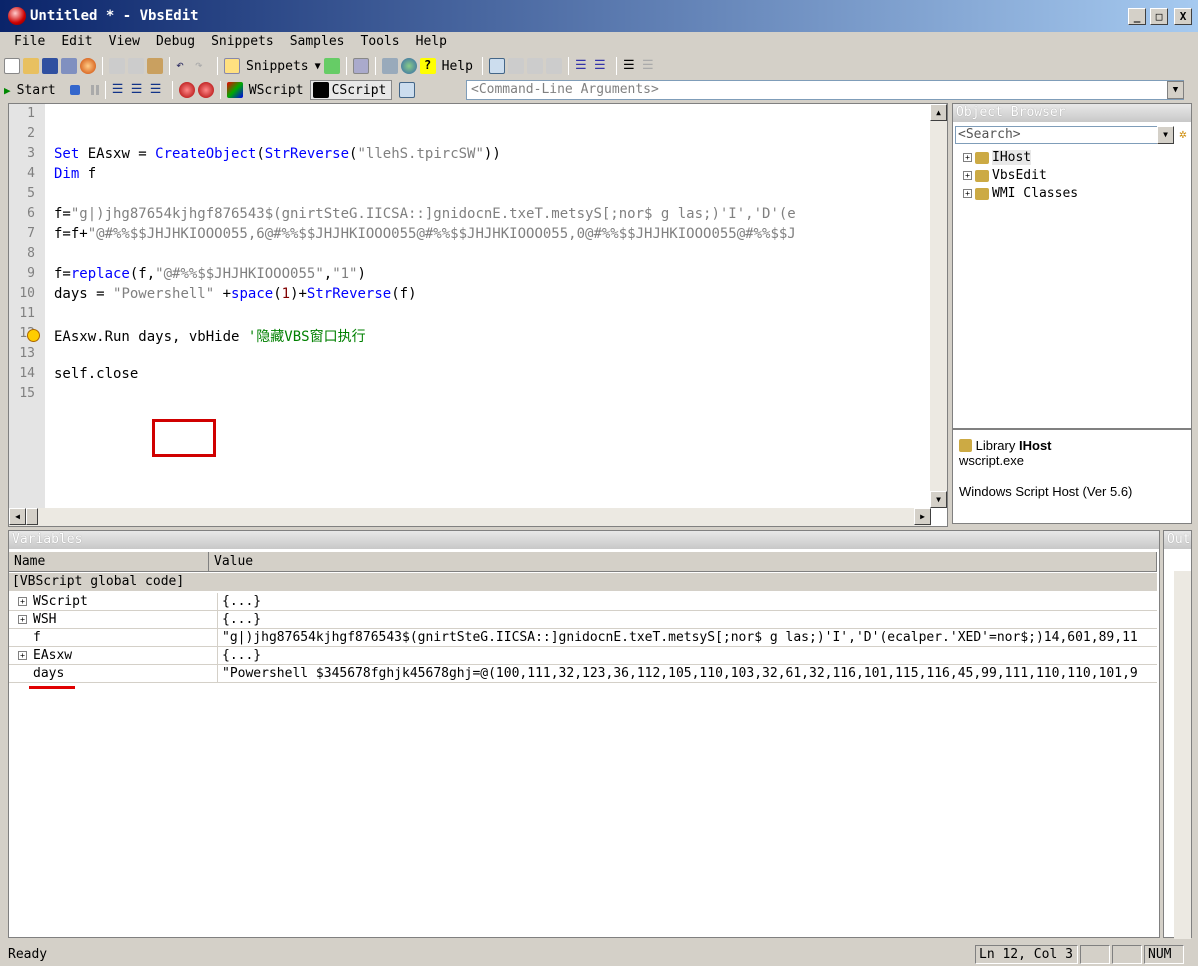  What do you see at coordinates (36, 90) in the screenshot?
I see `start-button: Start` at bounding box center [36, 90].